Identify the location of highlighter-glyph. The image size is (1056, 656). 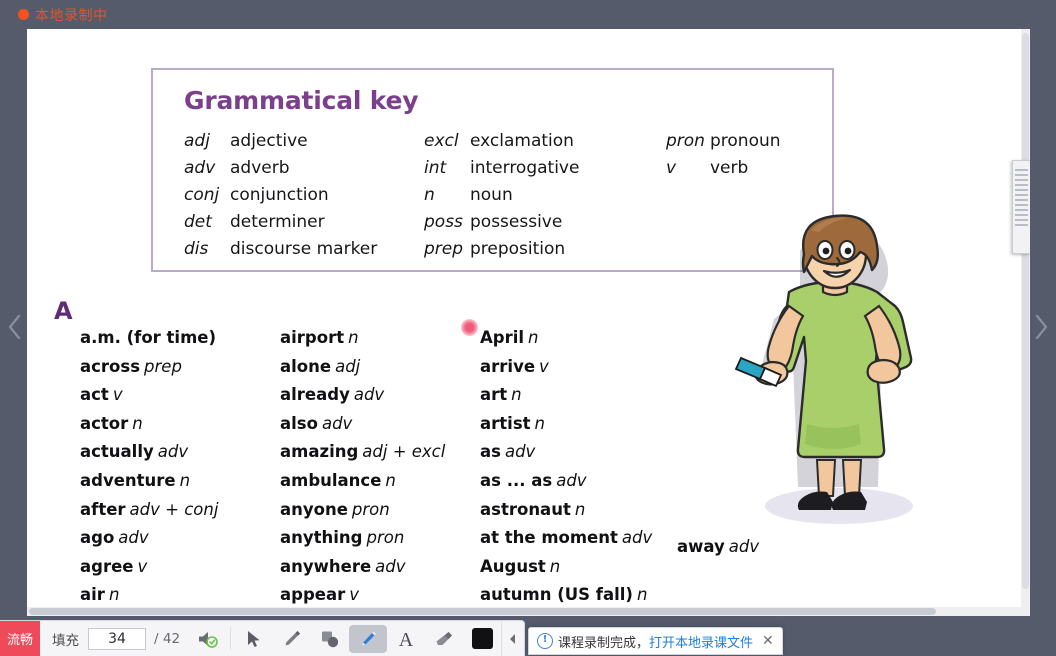
(369, 638).